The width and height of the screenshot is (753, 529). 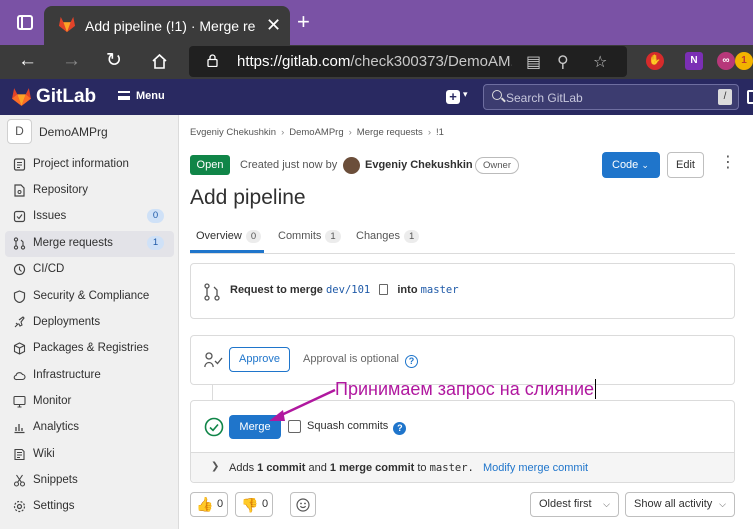 I want to click on copy-icon, so click(x=384, y=289).